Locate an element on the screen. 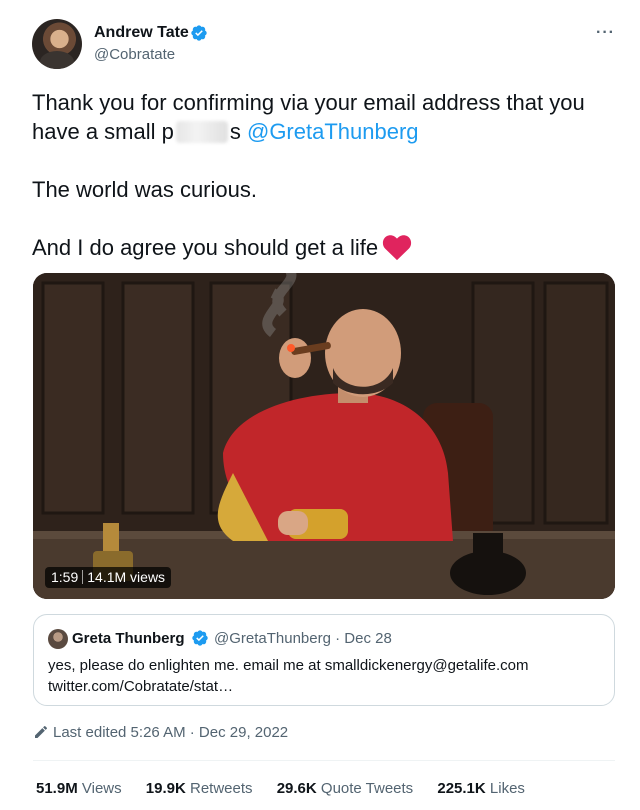 The height and width of the screenshot is (810, 640). author-name: Andrew Tate is located at coordinates (141, 33).